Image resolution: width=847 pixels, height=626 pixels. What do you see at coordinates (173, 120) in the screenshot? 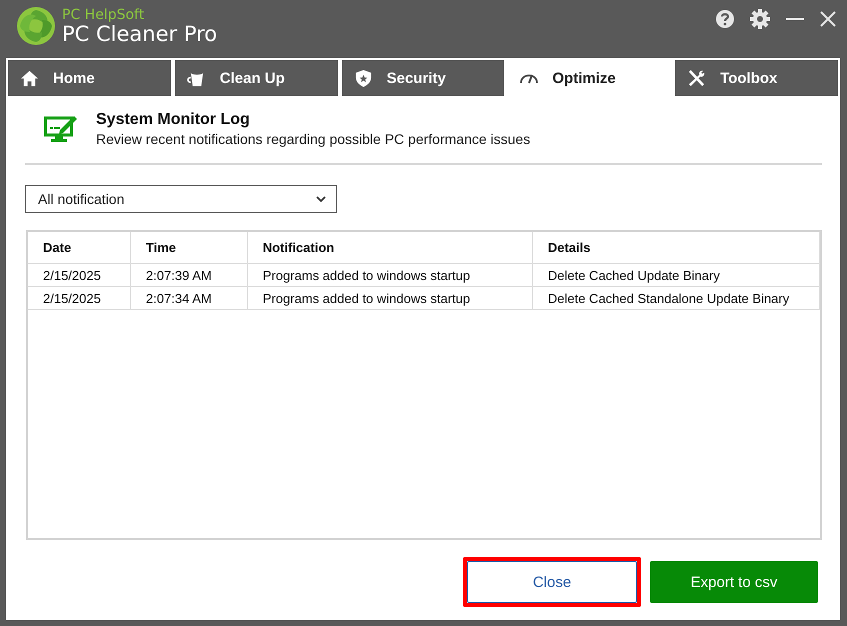
I see `page-title: System Monitor Log` at bounding box center [173, 120].